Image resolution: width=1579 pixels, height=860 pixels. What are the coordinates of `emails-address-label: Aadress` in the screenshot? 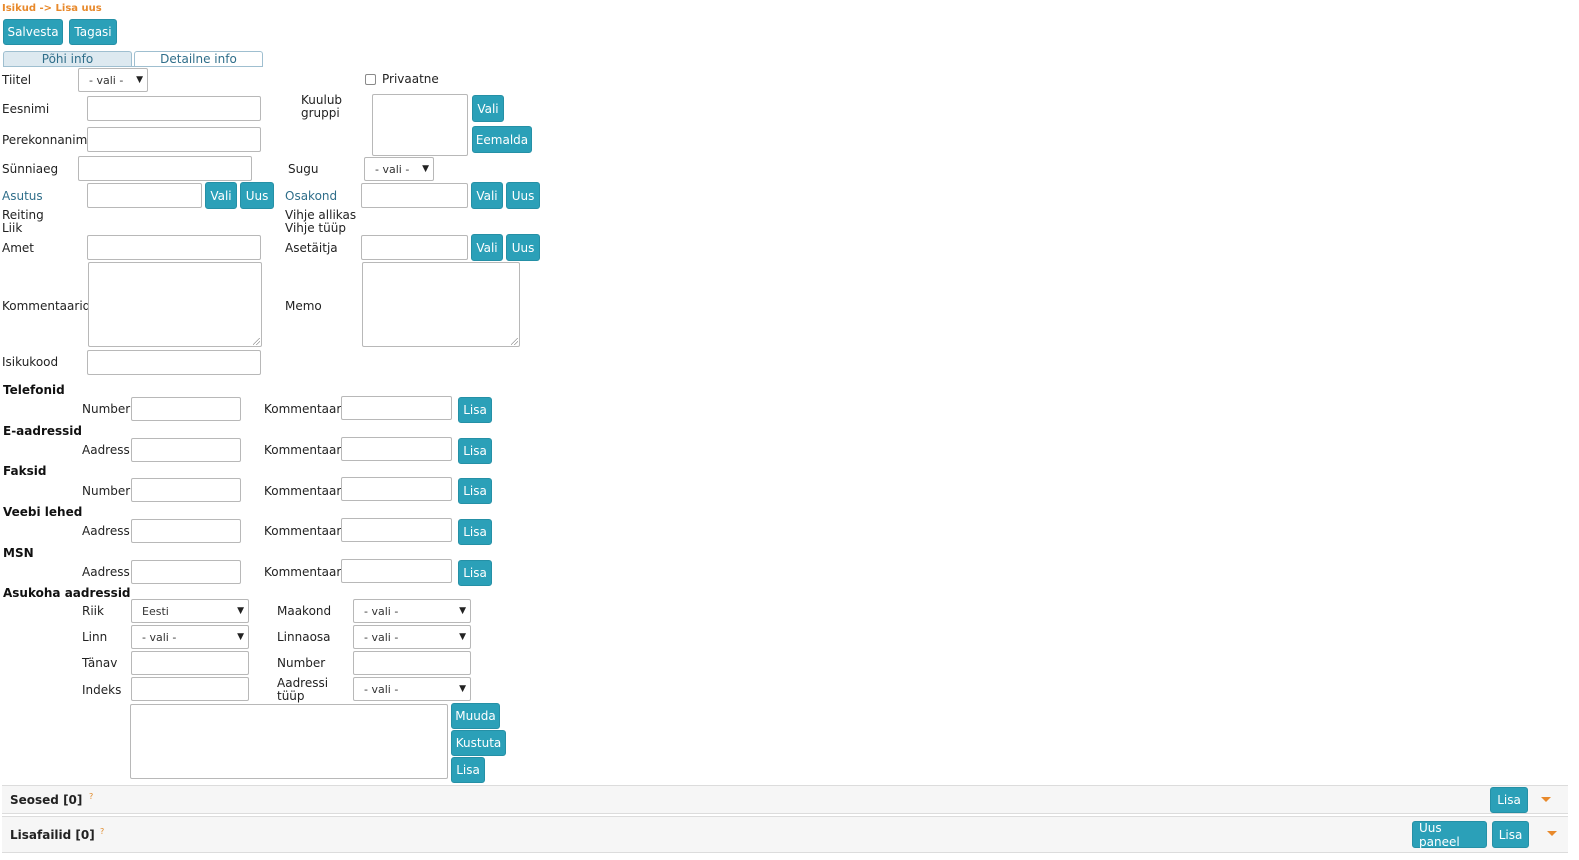 It's located at (106, 450).